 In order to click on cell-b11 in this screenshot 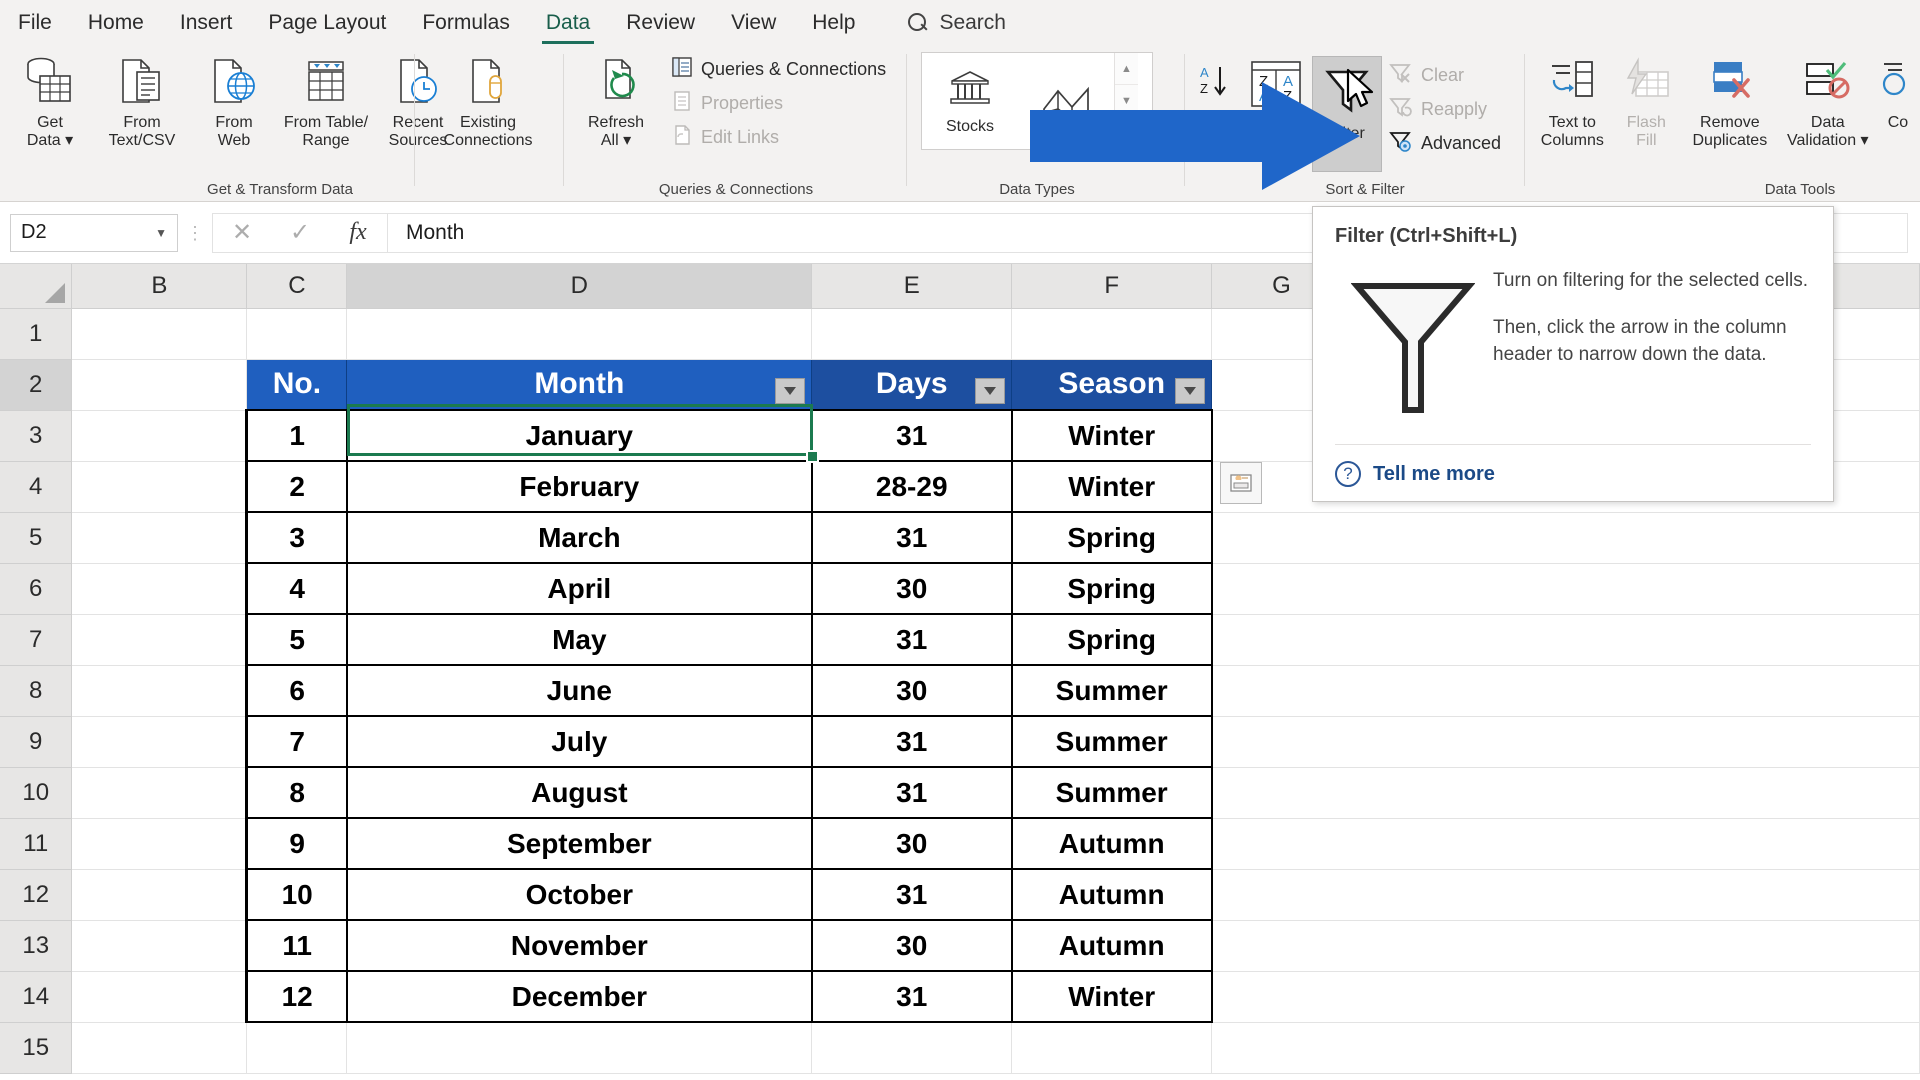, I will do `click(159, 844)`.